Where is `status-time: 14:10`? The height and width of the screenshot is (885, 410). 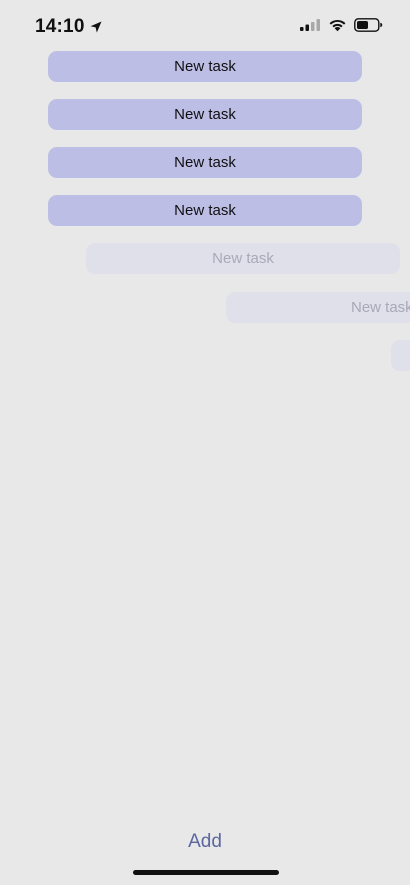
status-time: 14:10 is located at coordinates (60, 26).